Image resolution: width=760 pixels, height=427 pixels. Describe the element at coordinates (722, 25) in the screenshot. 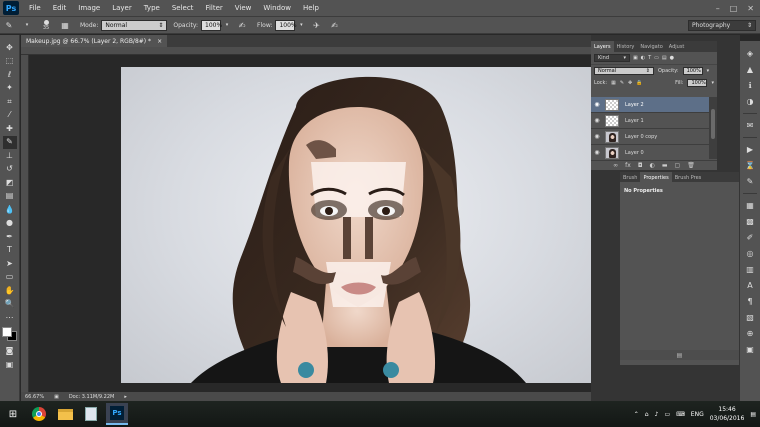

I see `workspace-select: Photography ⇕` at that location.